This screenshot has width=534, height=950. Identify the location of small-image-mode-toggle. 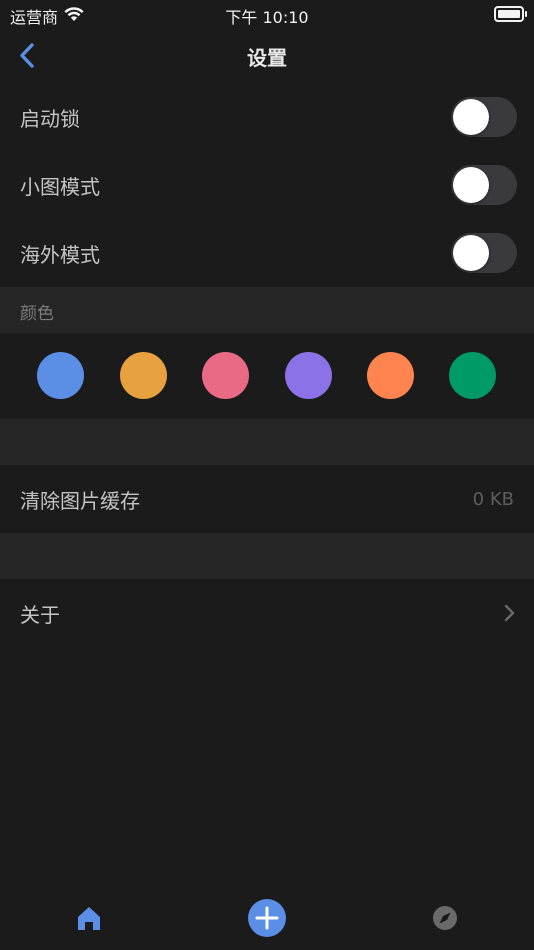
(484, 185).